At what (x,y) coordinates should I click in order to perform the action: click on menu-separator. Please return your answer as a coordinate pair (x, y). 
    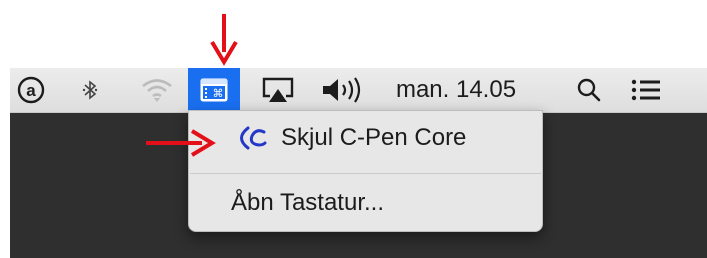
    Looking at the image, I should click on (365, 173).